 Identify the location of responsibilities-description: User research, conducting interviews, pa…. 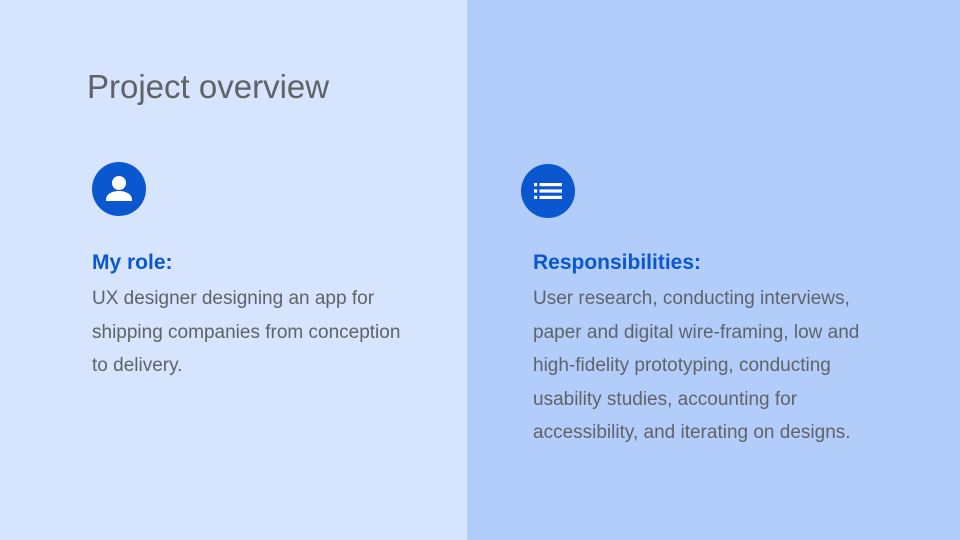
(713, 366).